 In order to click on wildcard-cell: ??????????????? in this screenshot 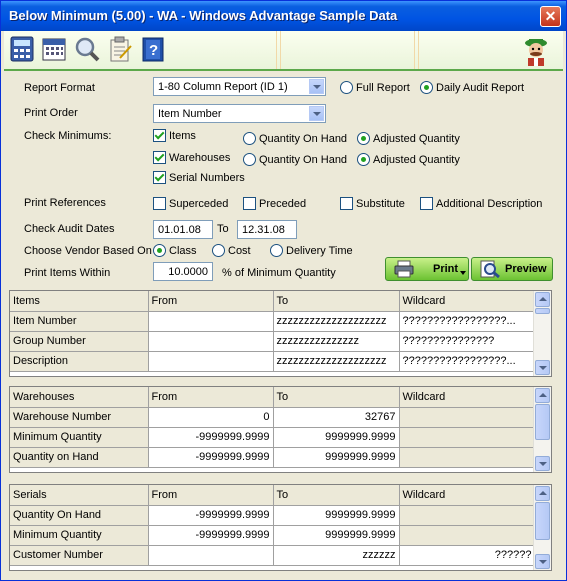, I will do `click(467, 341)`.